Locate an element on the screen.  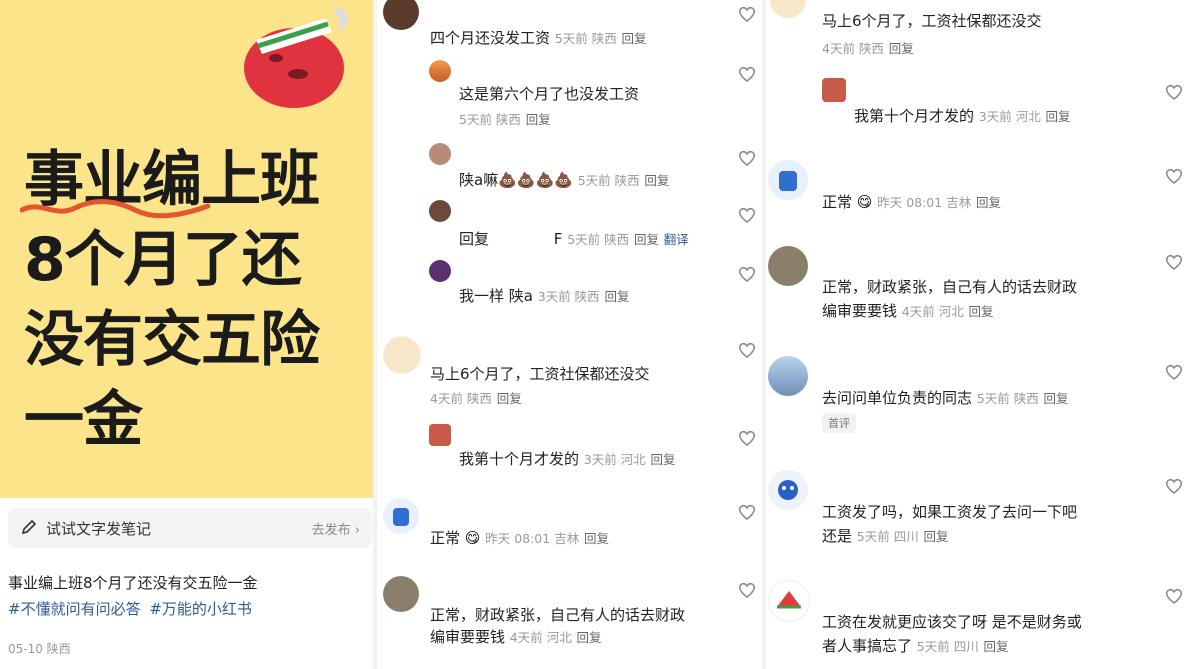
comment-item: 正常 😋 昨天 08:01 吉林 回复 is located at coordinates (519, 537).